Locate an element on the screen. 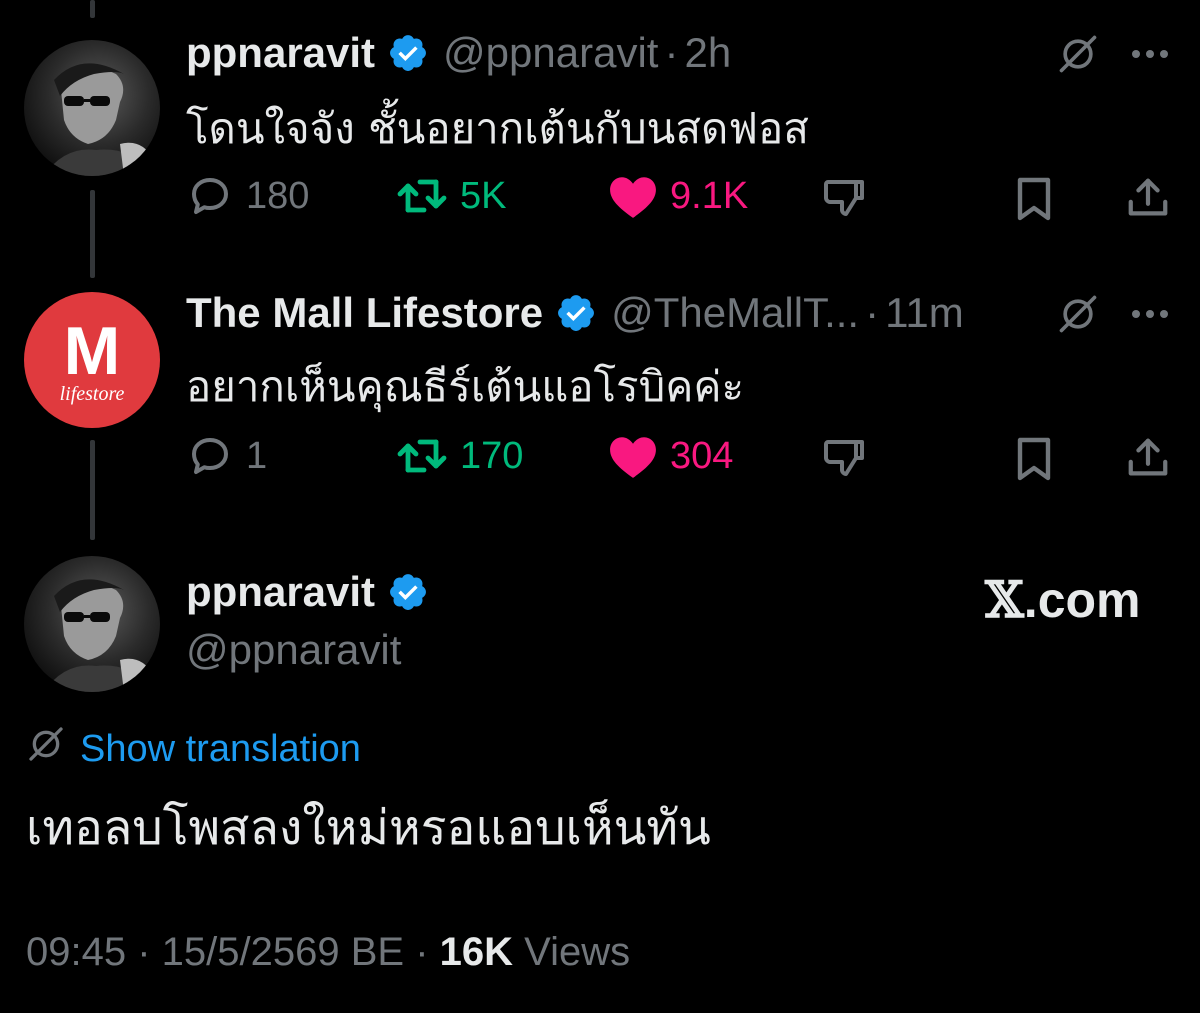 This screenshot has width=1200, height=1013. tweet-meta: 09:45 · 15/5/2569 BE · 16K Views is located at coordinates (328, 952).